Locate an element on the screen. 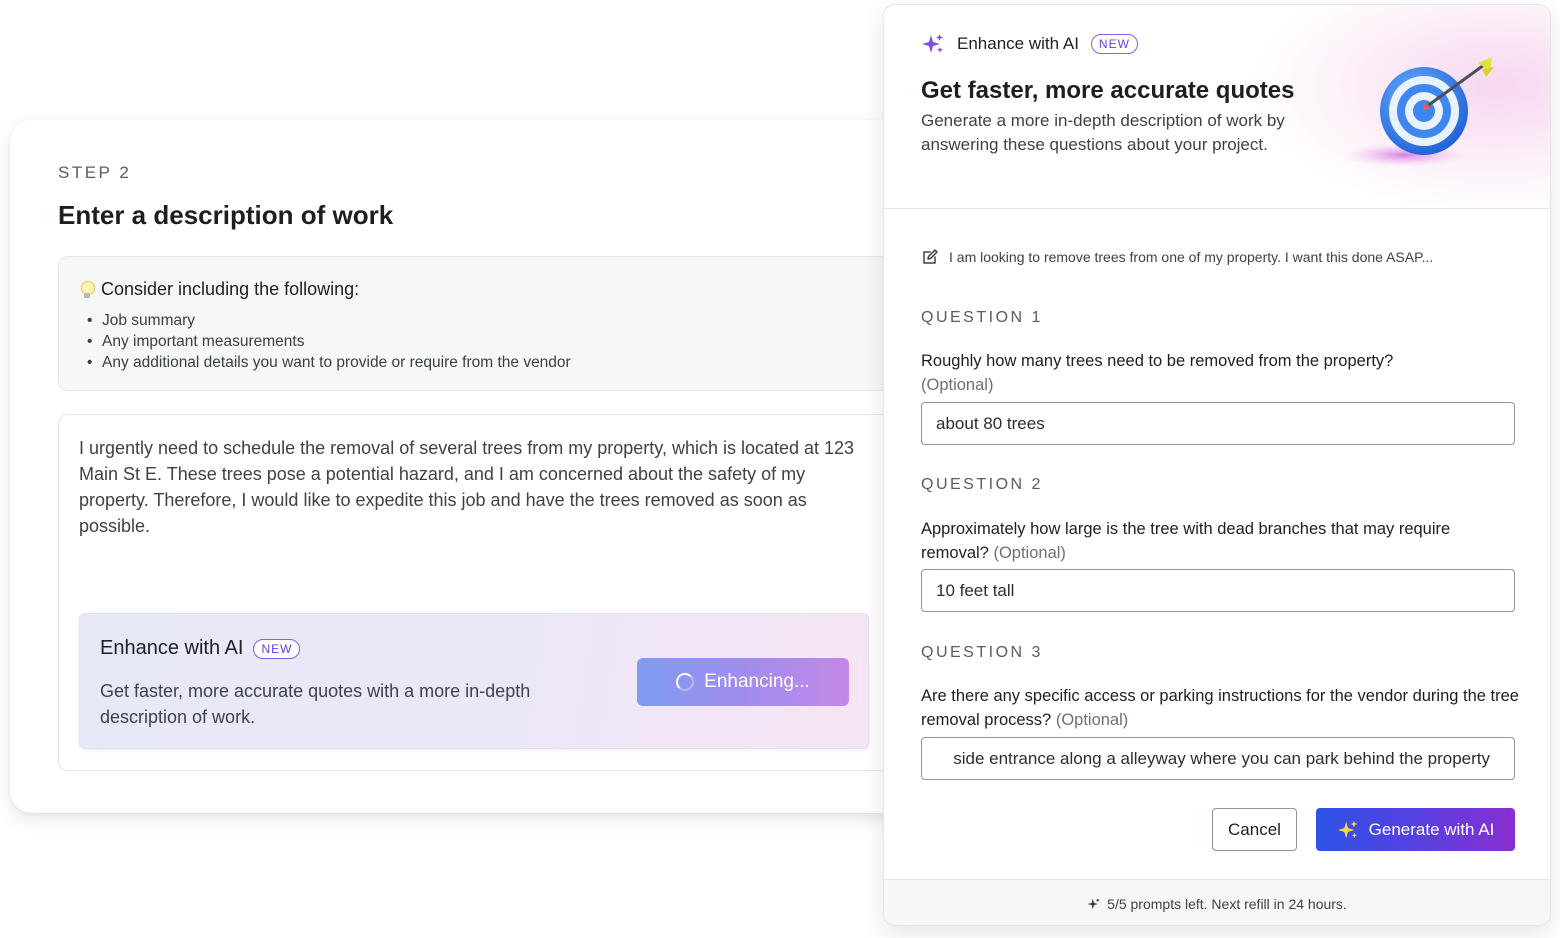  question-2-input: 10 feet tall is located at coordinates (1218, 590).